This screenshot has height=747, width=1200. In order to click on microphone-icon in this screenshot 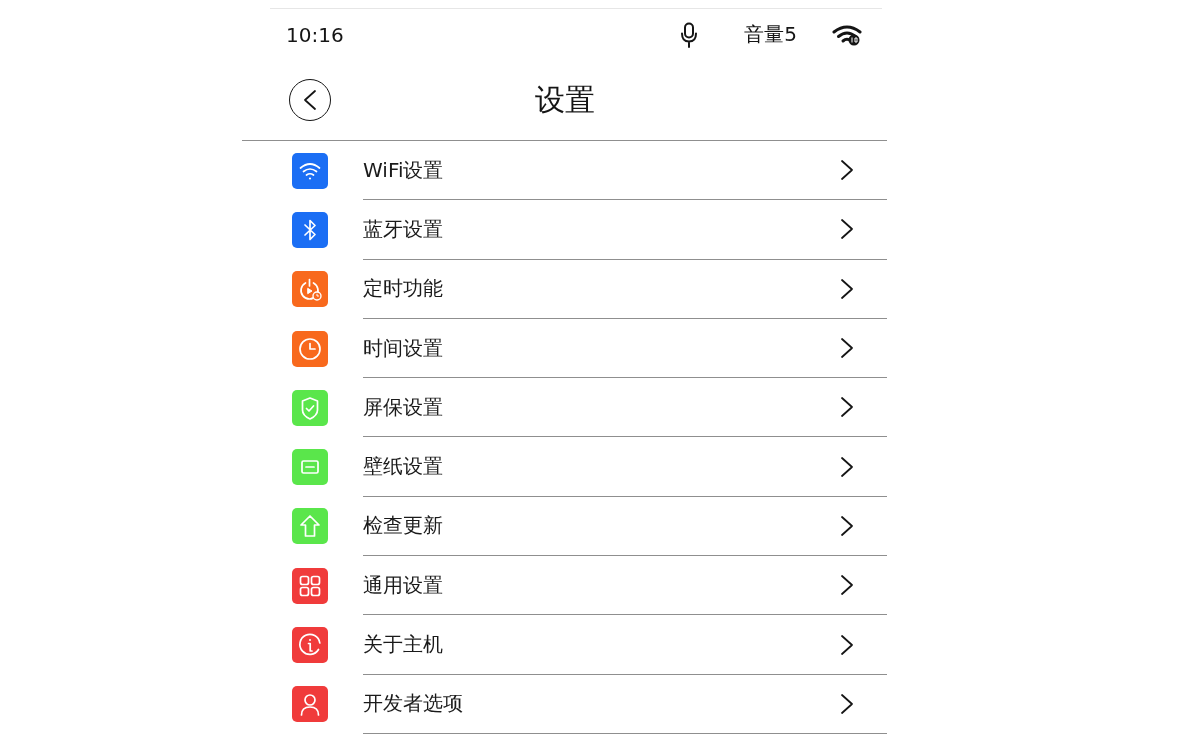, I will do `click(689, 34)`.